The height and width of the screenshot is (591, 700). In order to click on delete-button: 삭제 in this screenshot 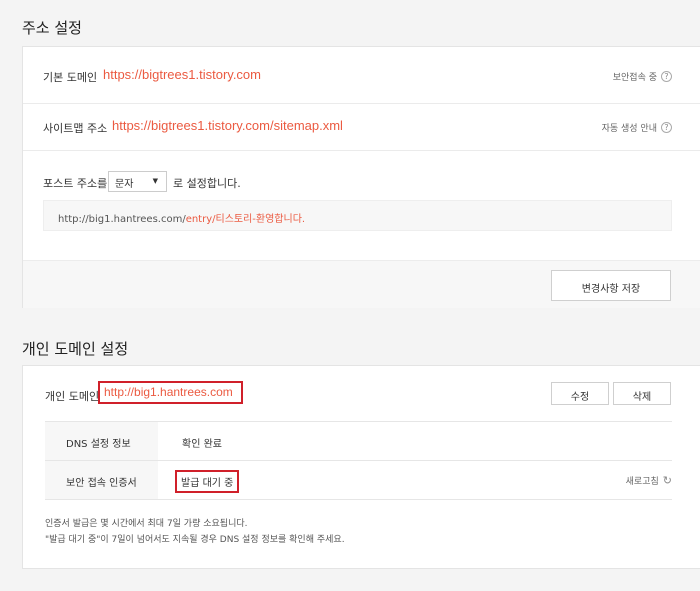, I will do `click(642, 393)`.